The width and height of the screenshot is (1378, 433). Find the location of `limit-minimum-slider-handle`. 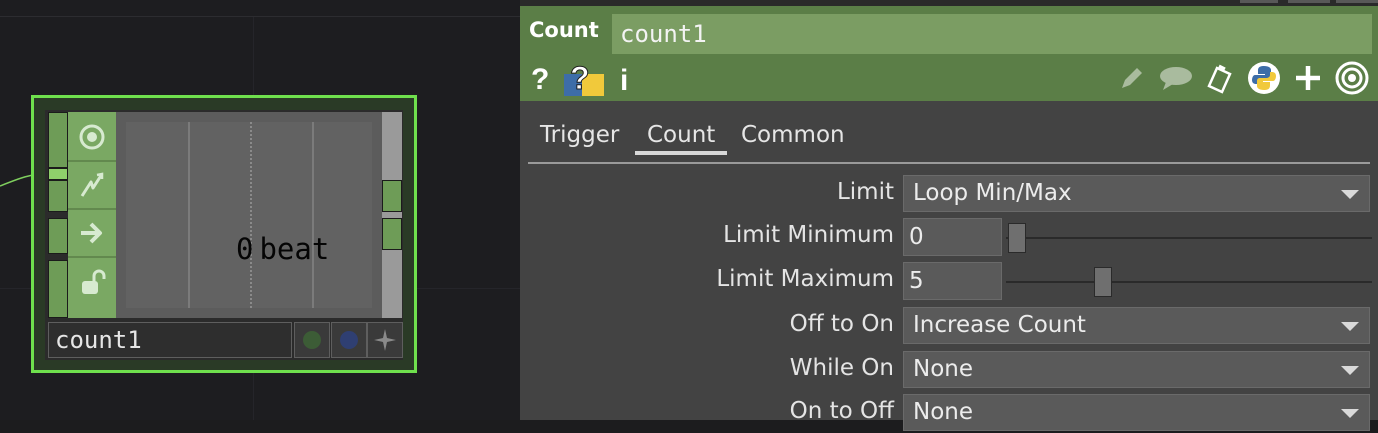

limit-minimum-slider-handle is located at coordinates (1017, 238).